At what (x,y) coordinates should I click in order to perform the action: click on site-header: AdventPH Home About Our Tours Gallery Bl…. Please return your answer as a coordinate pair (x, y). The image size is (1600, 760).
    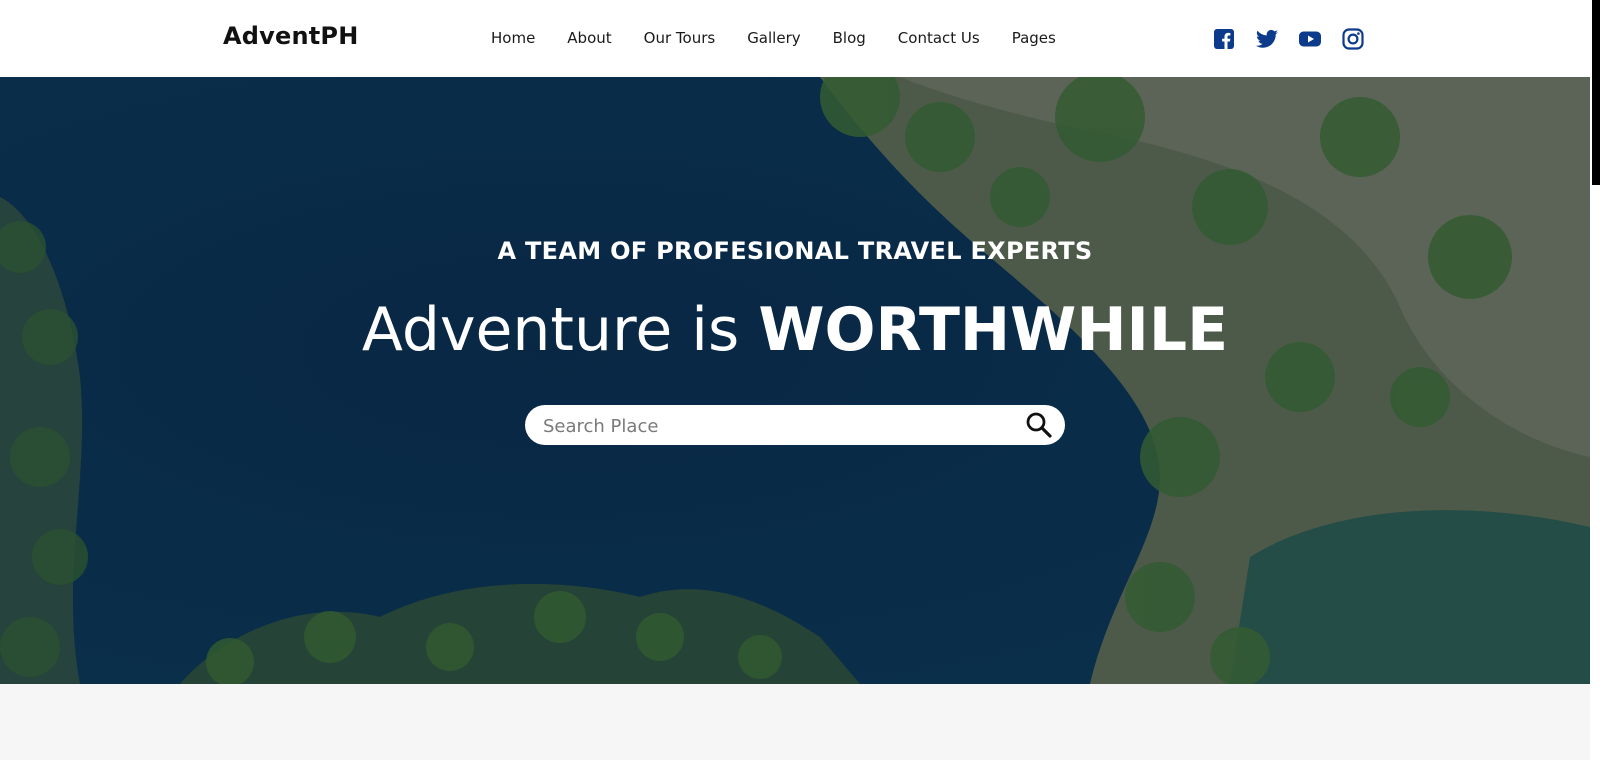
    Looking at the image, I should click on (795, 38).